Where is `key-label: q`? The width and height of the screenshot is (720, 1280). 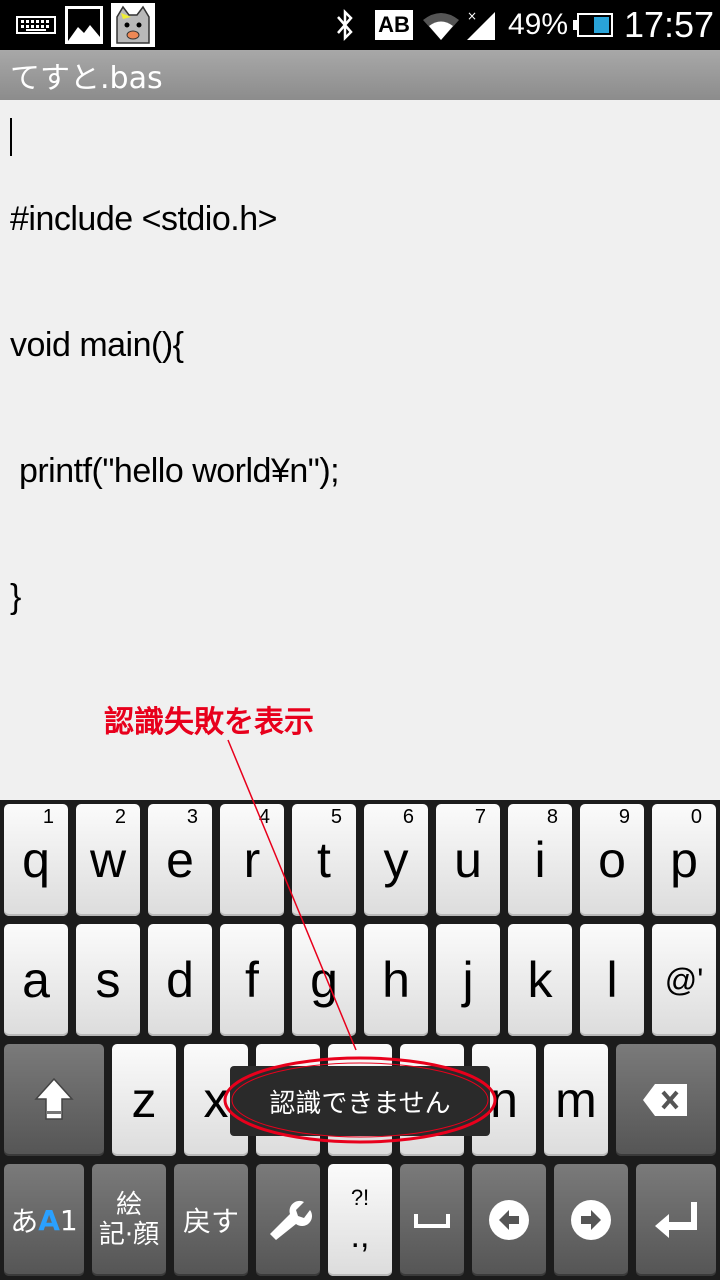
key-label: q is located at coordinates (36, 860).